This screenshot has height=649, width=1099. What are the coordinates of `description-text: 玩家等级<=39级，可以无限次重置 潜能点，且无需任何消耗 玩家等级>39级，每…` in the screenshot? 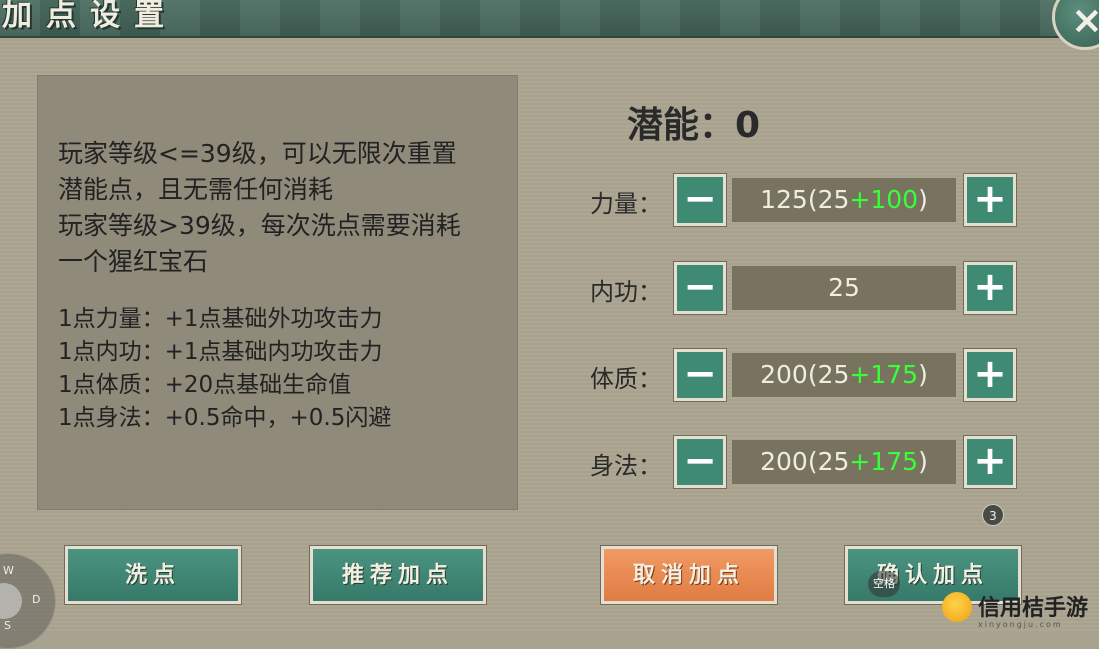 It's located at (283, 208).